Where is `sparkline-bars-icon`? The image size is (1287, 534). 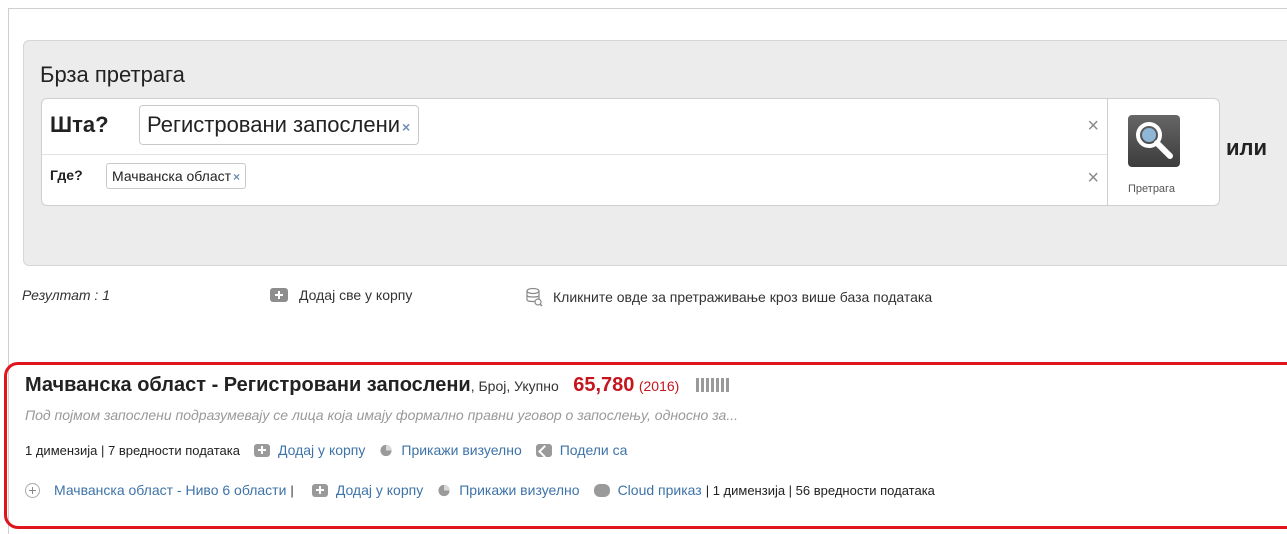
sparkline-bars-icon is located at coordinates (713, 387).